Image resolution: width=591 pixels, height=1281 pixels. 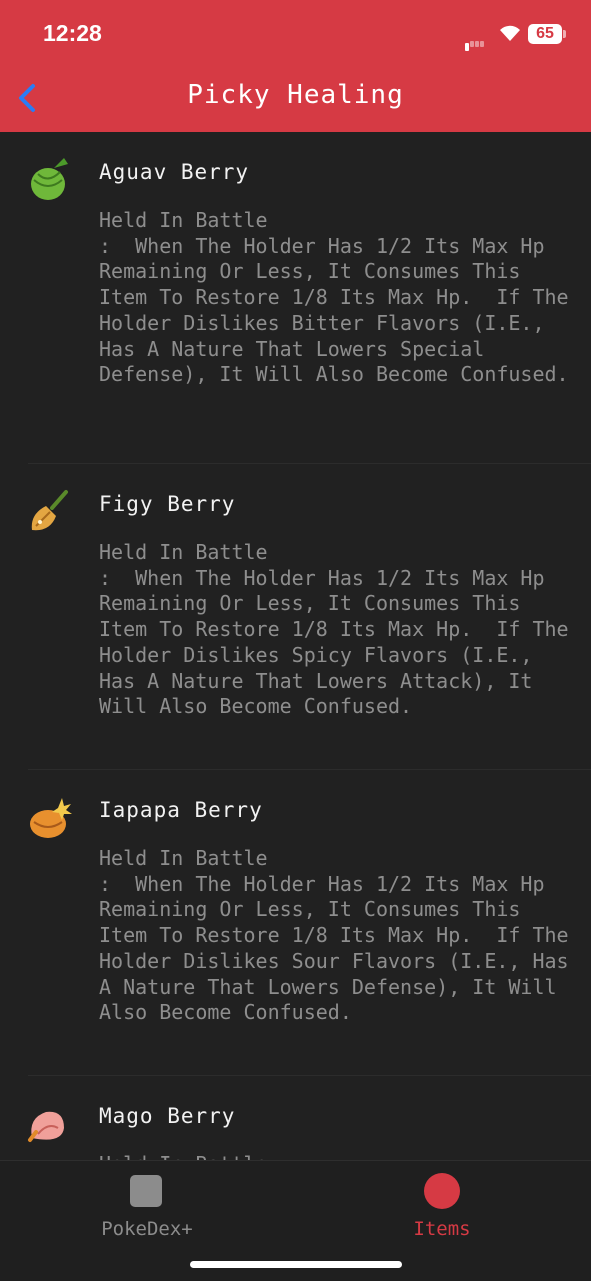 What do you see at coordinates (442, 1229) in the screenshot?
I see `tab-label: Items` at bounding box center [442, 1229].